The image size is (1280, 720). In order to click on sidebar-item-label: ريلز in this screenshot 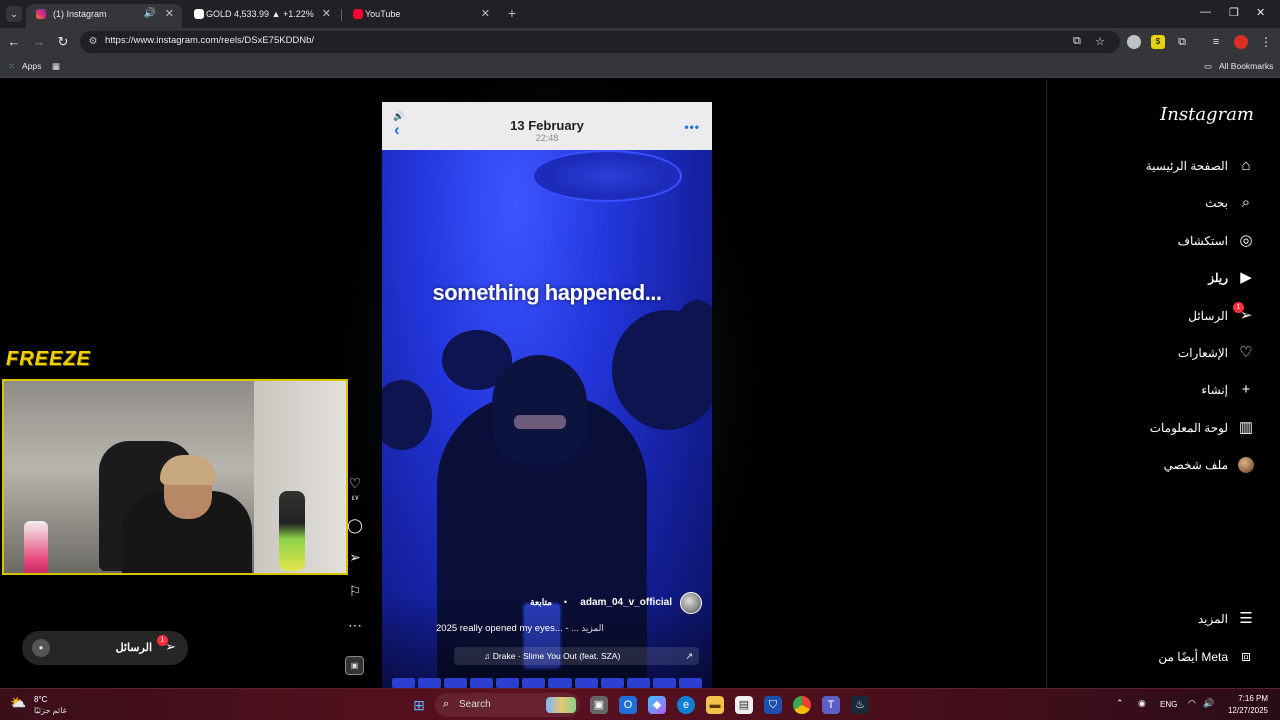, I will do `click(1218, 278)`.